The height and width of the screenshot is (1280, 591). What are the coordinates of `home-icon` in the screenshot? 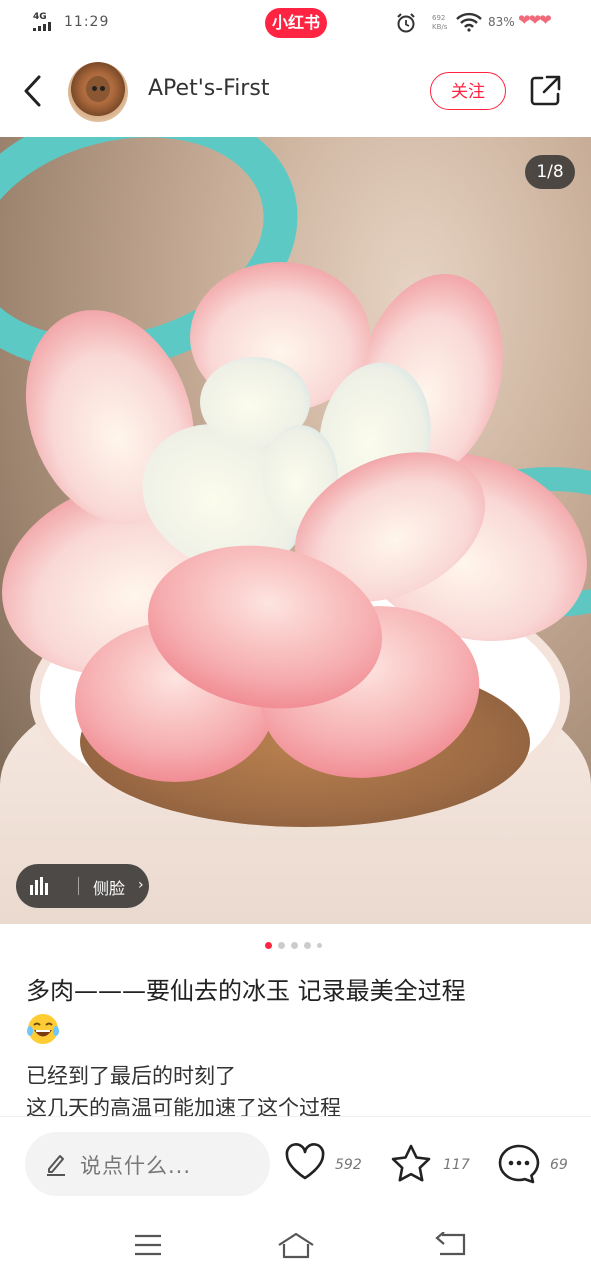 It's located at (296, 1245).